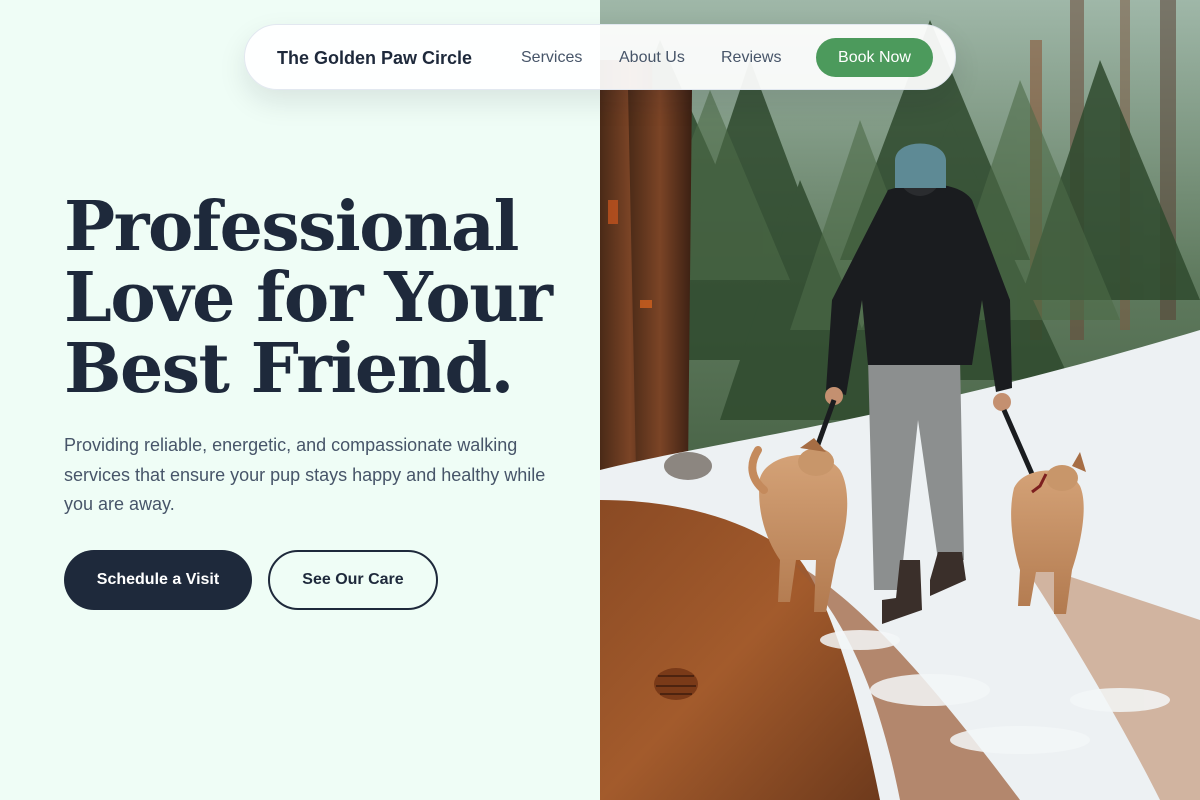 The image size is (1200, 800). I want to click on see-our-care-button: See Our Care, so click(353, 580).